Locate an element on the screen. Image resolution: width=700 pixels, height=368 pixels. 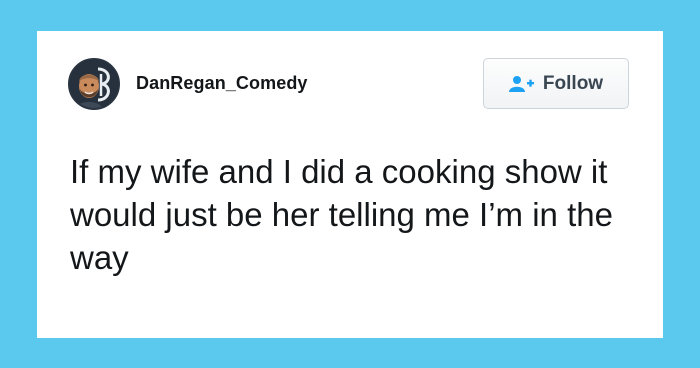
follow-label: Follow is located at coordinates (573, 83).